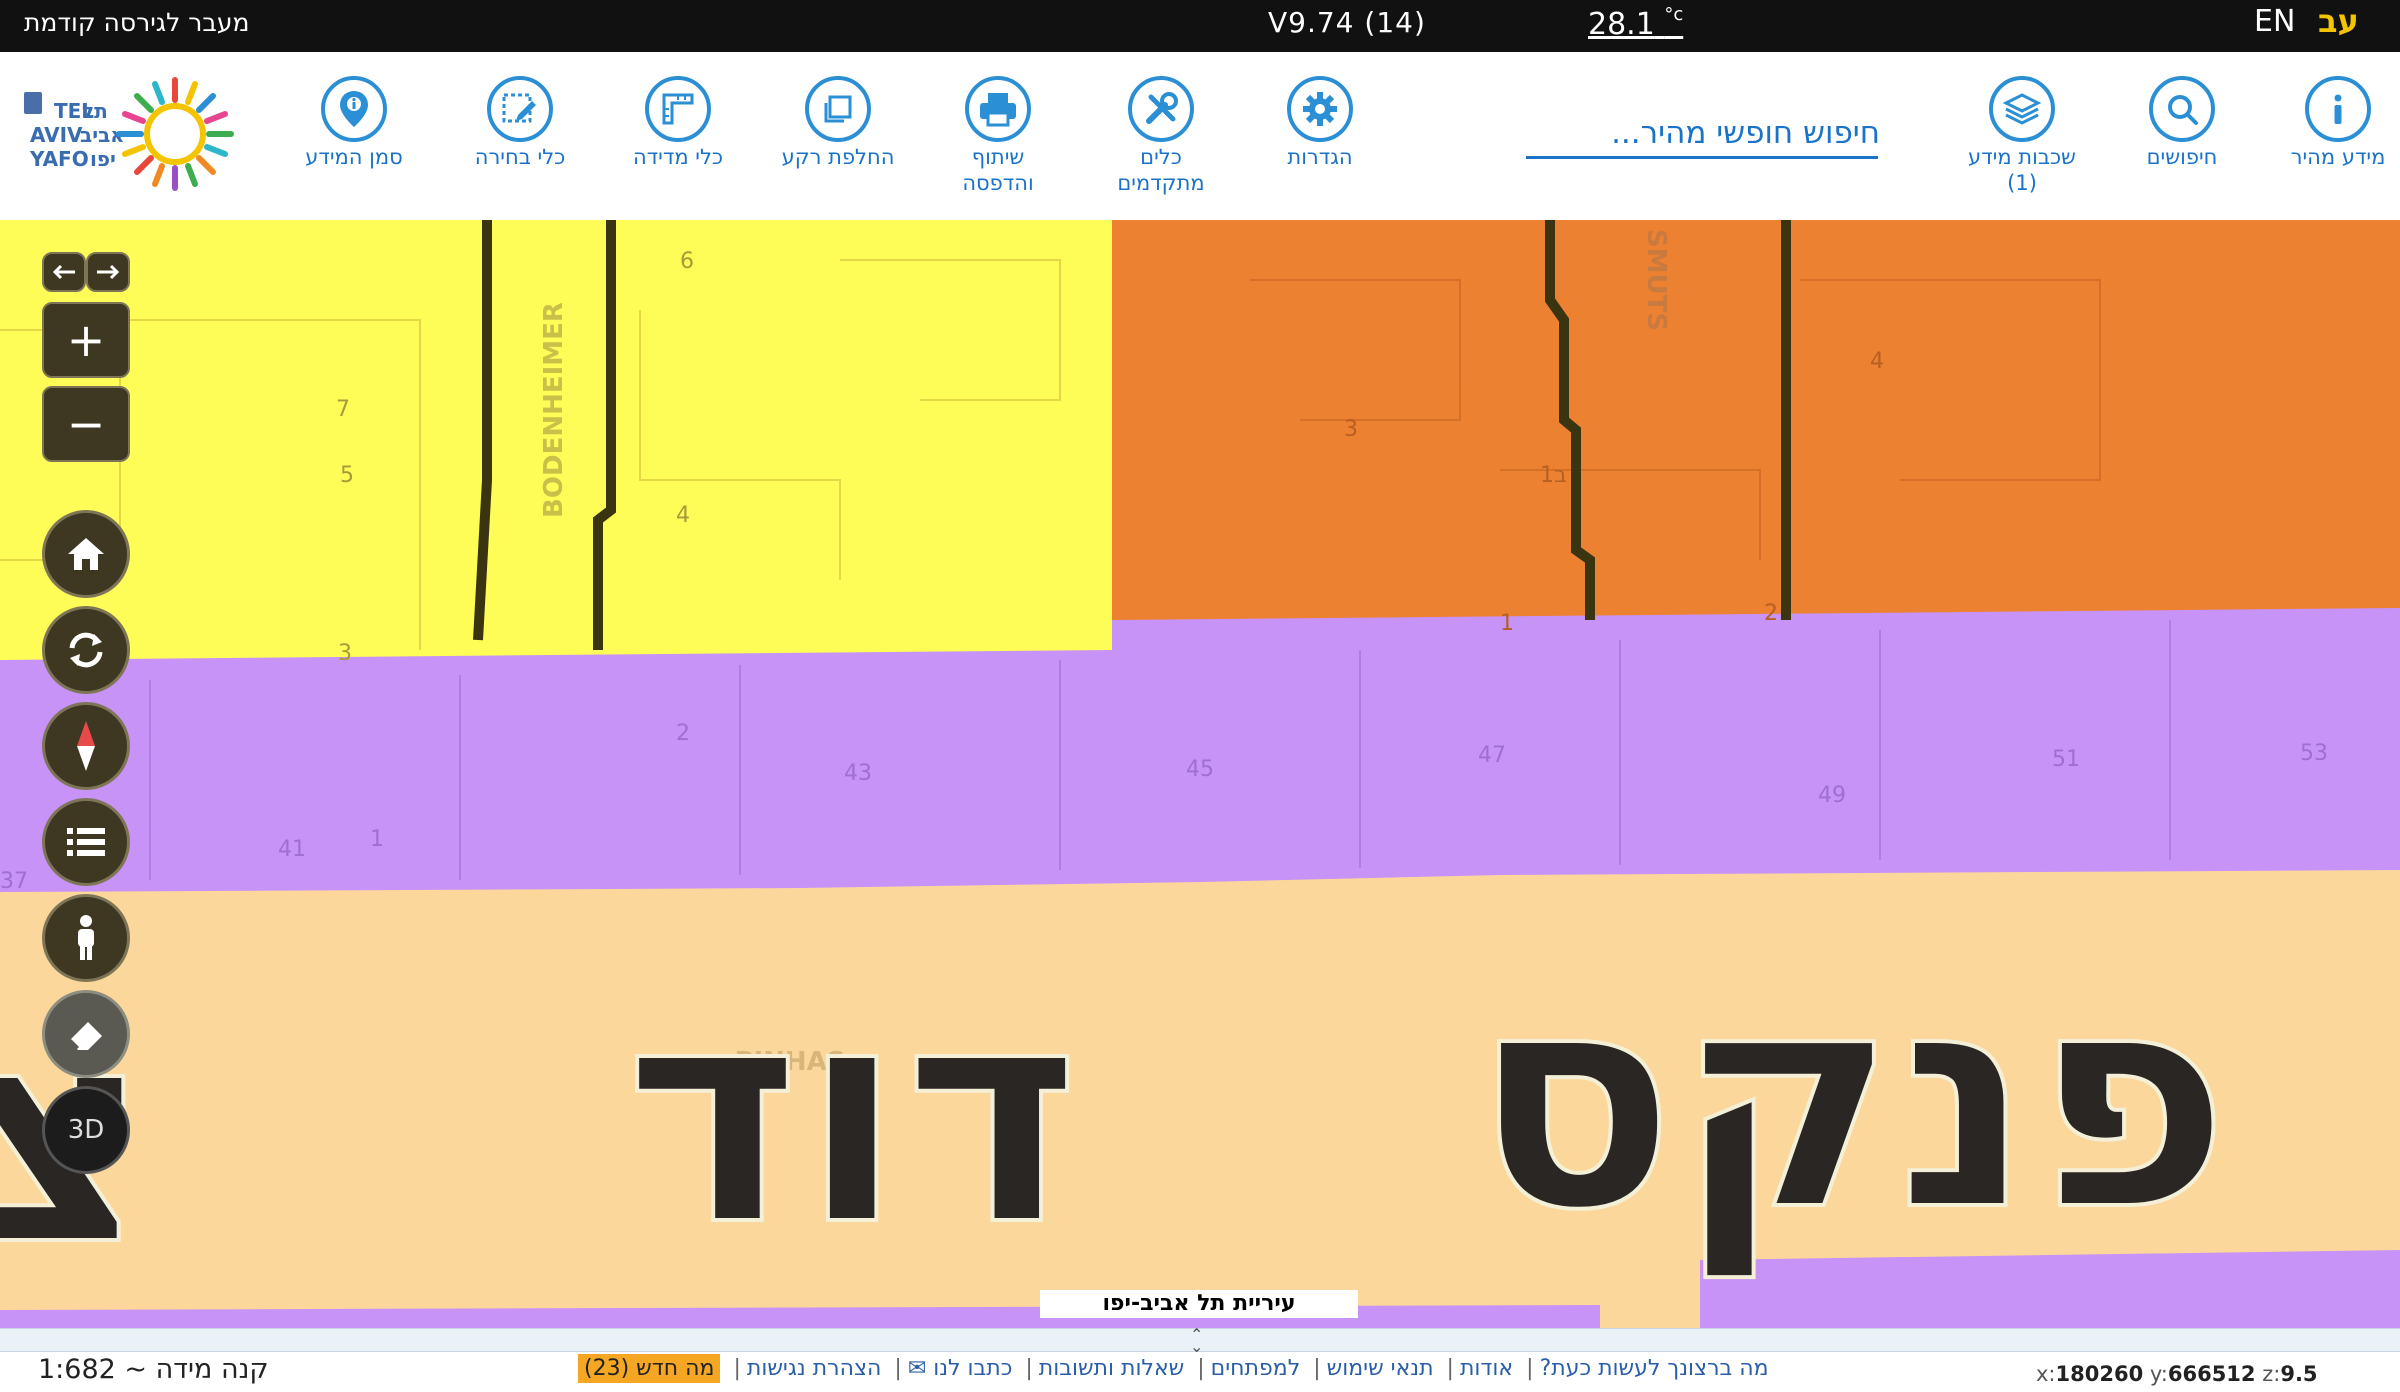 This screenshot has height=1392, width=2400. What do you see at coordinates (814, 1368) in the screenshot?
I see `footer-link-accessibility: הצהרת נגישות` at bounding box center [814, 1368].